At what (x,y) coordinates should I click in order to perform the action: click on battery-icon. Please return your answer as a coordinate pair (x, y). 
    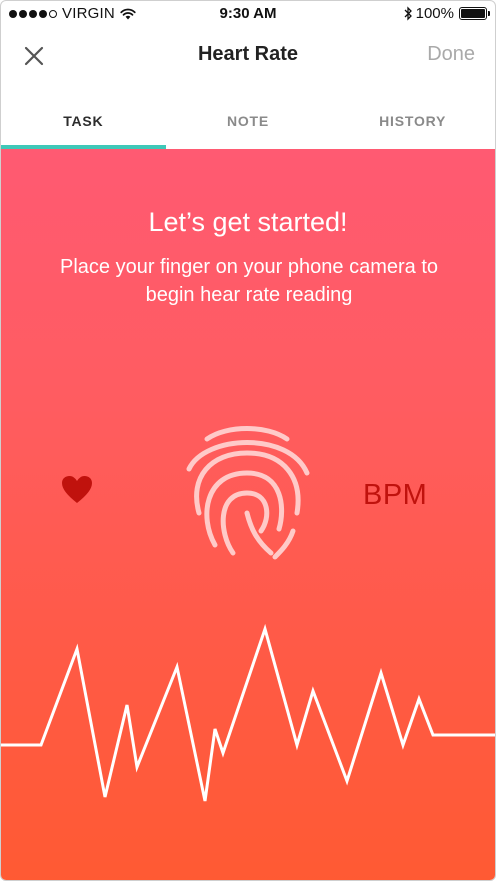
    Looking at the image, I should click on (474, 13).